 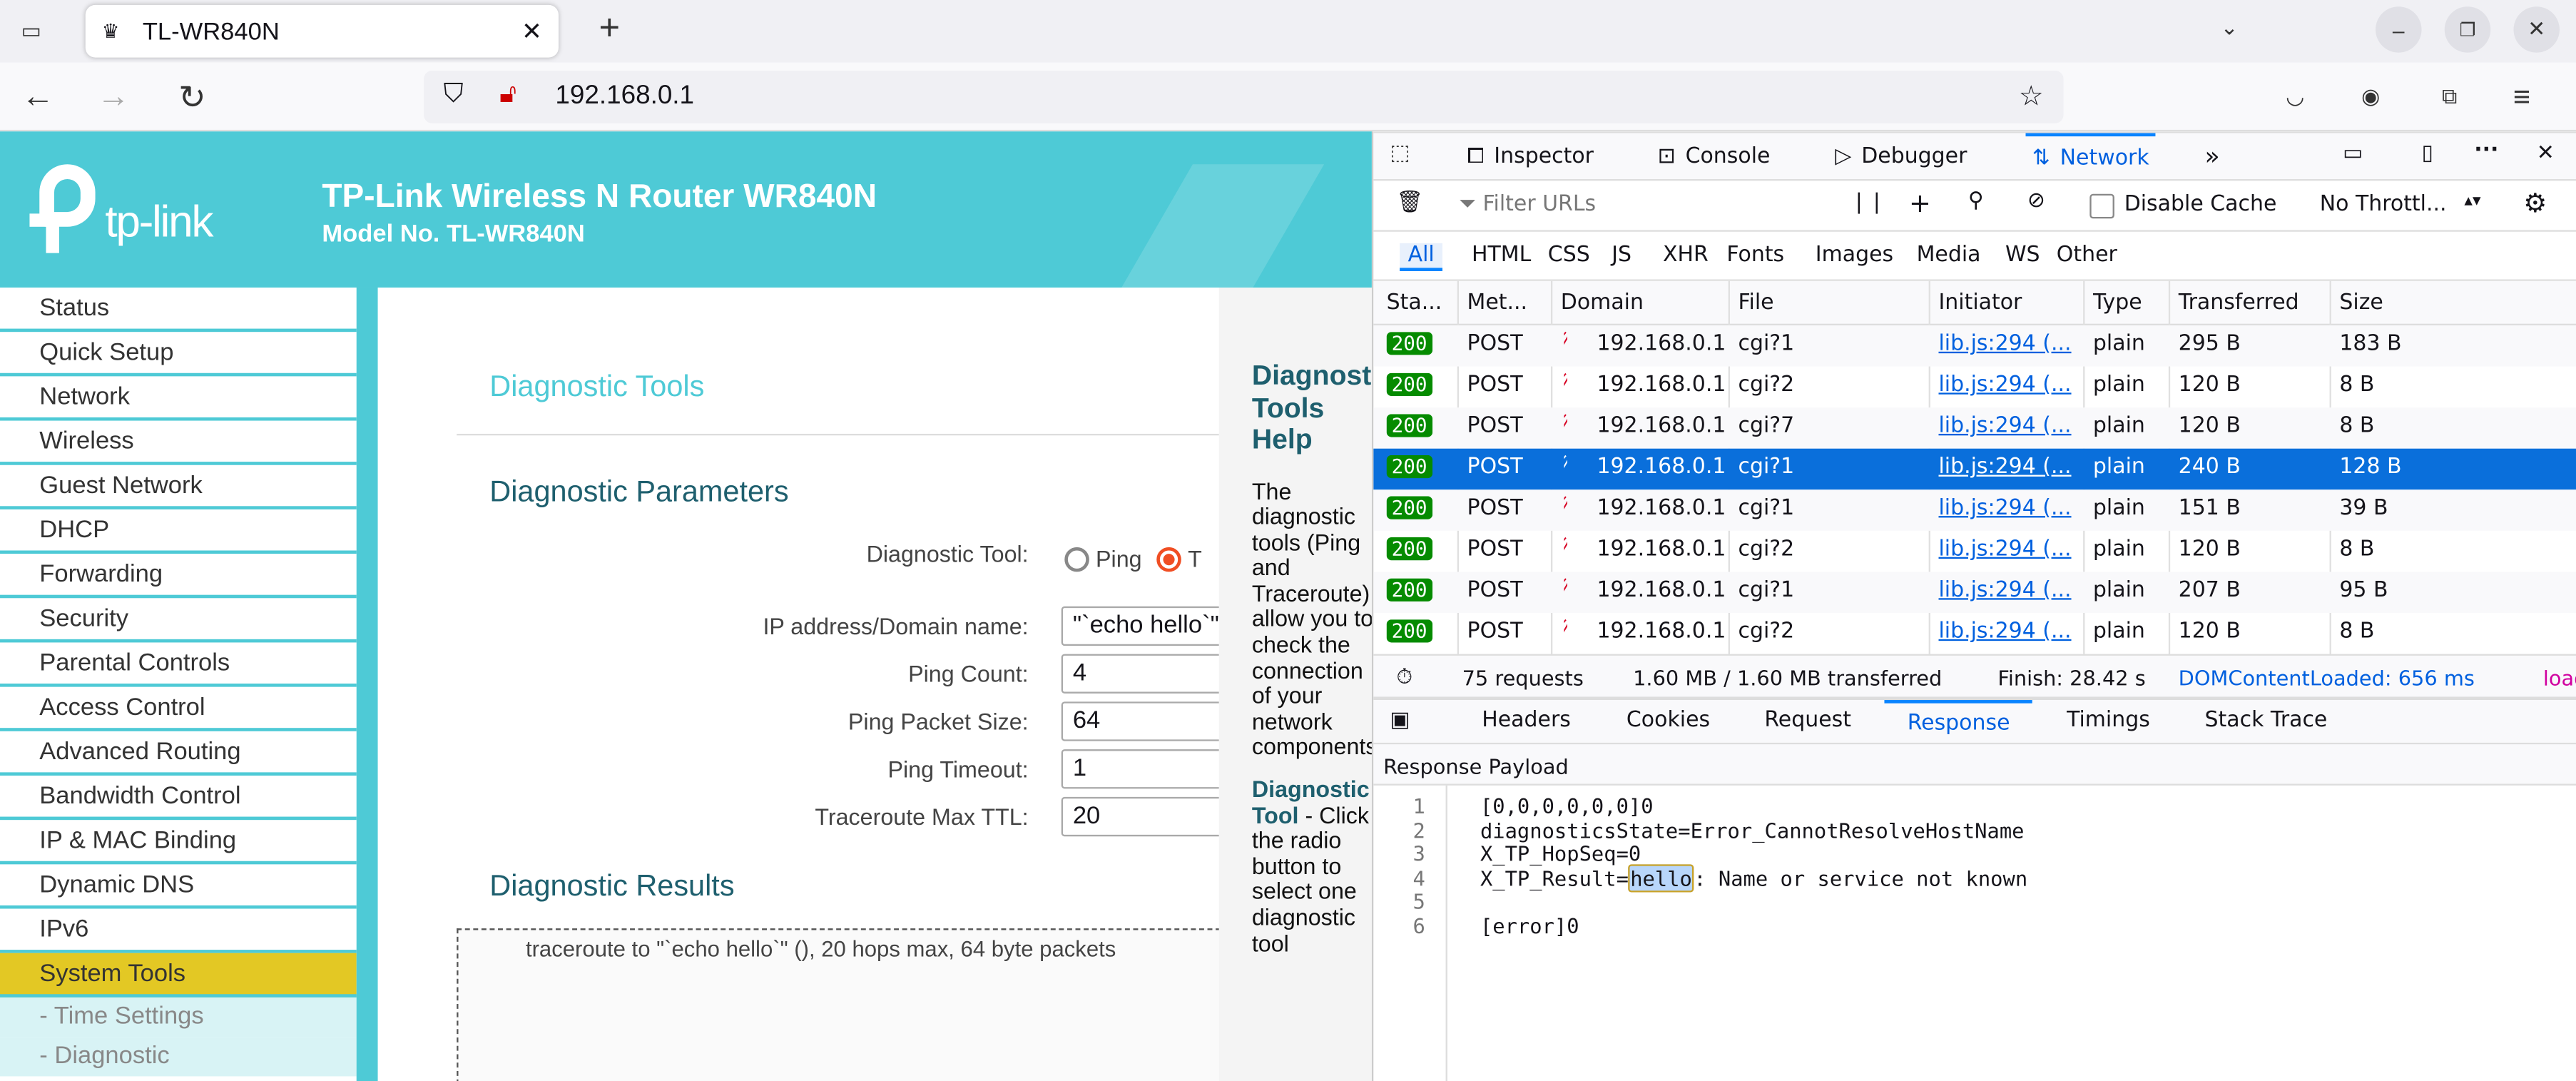 What do you see at coordinates (1976, 202) in the screenshot?
I see `search-icon: ⚲` at bounding box center [1976, 202].